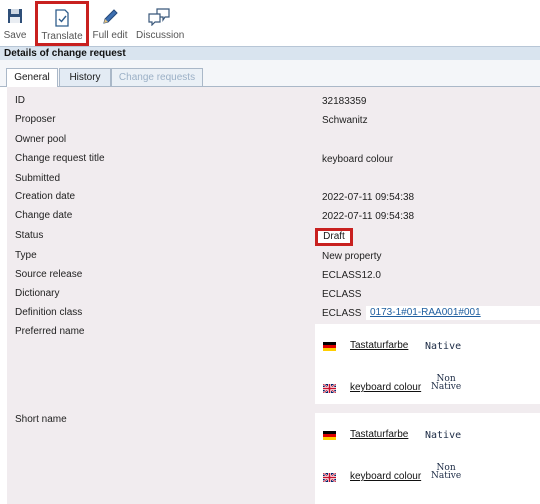  I want to click on tab-general: General, so click(32, 77).